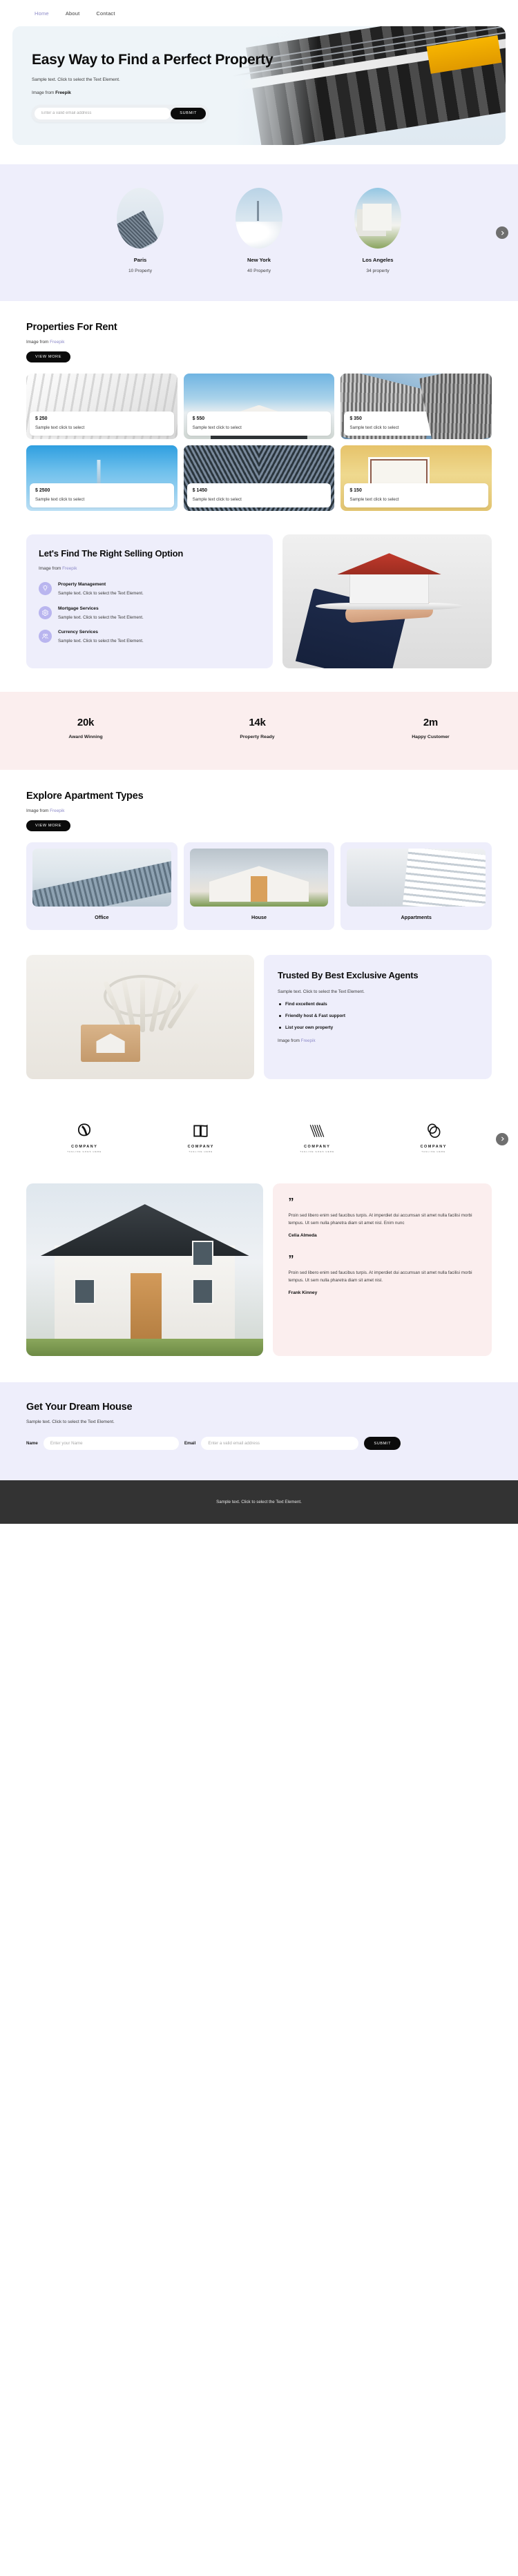 This screenshot has height=2576, width=518. I want to click on property-price: $ 250, so click(41, 418).